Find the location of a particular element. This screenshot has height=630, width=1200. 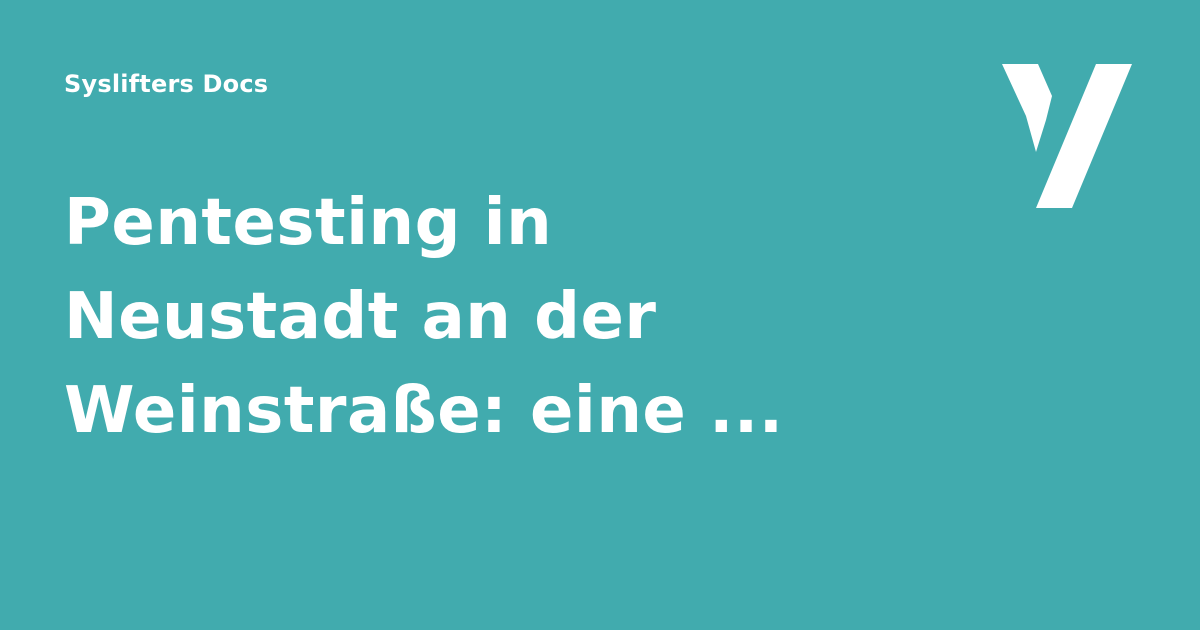

syslifters-y-logo-icon is located at coordinates (1067, 136).